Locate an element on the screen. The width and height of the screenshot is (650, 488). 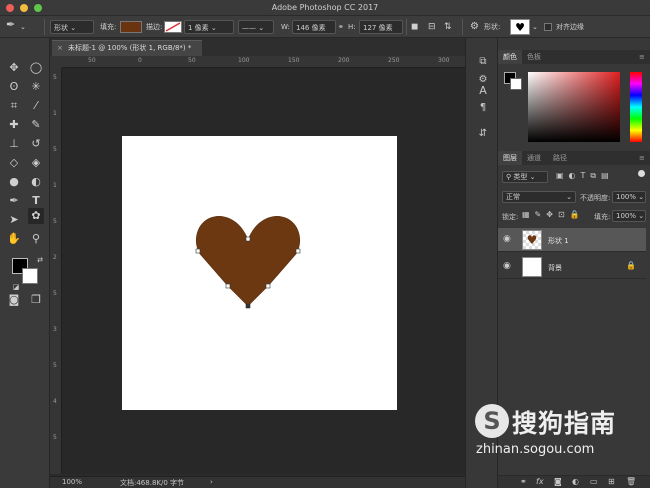
chevron-right-icon: › is located at coordinates (211, 482).